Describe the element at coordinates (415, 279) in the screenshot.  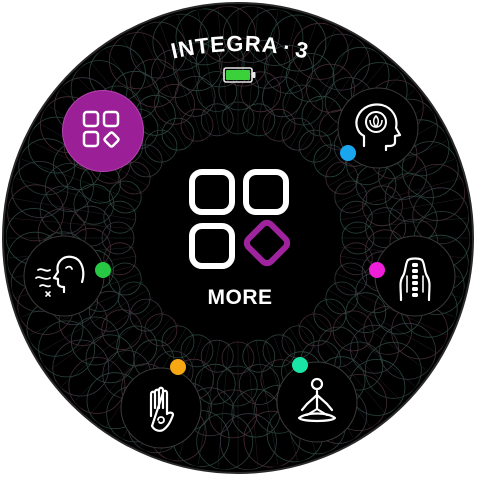
I see `spine-back-icon` at that location.